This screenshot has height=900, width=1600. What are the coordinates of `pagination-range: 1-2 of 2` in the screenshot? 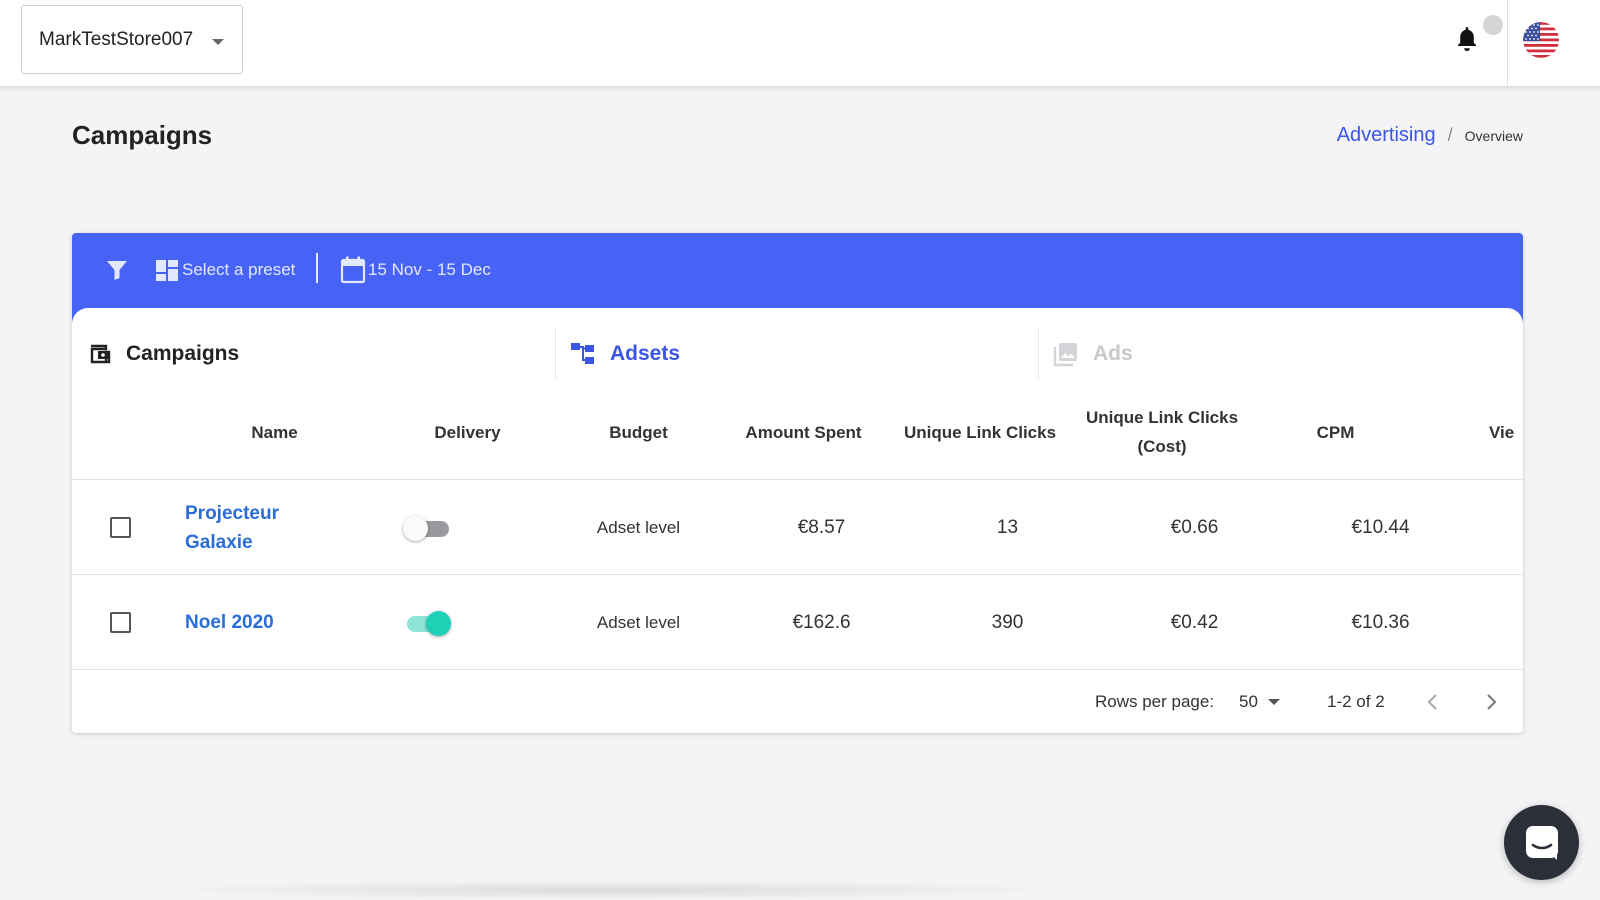 It's located at (1356, 701).